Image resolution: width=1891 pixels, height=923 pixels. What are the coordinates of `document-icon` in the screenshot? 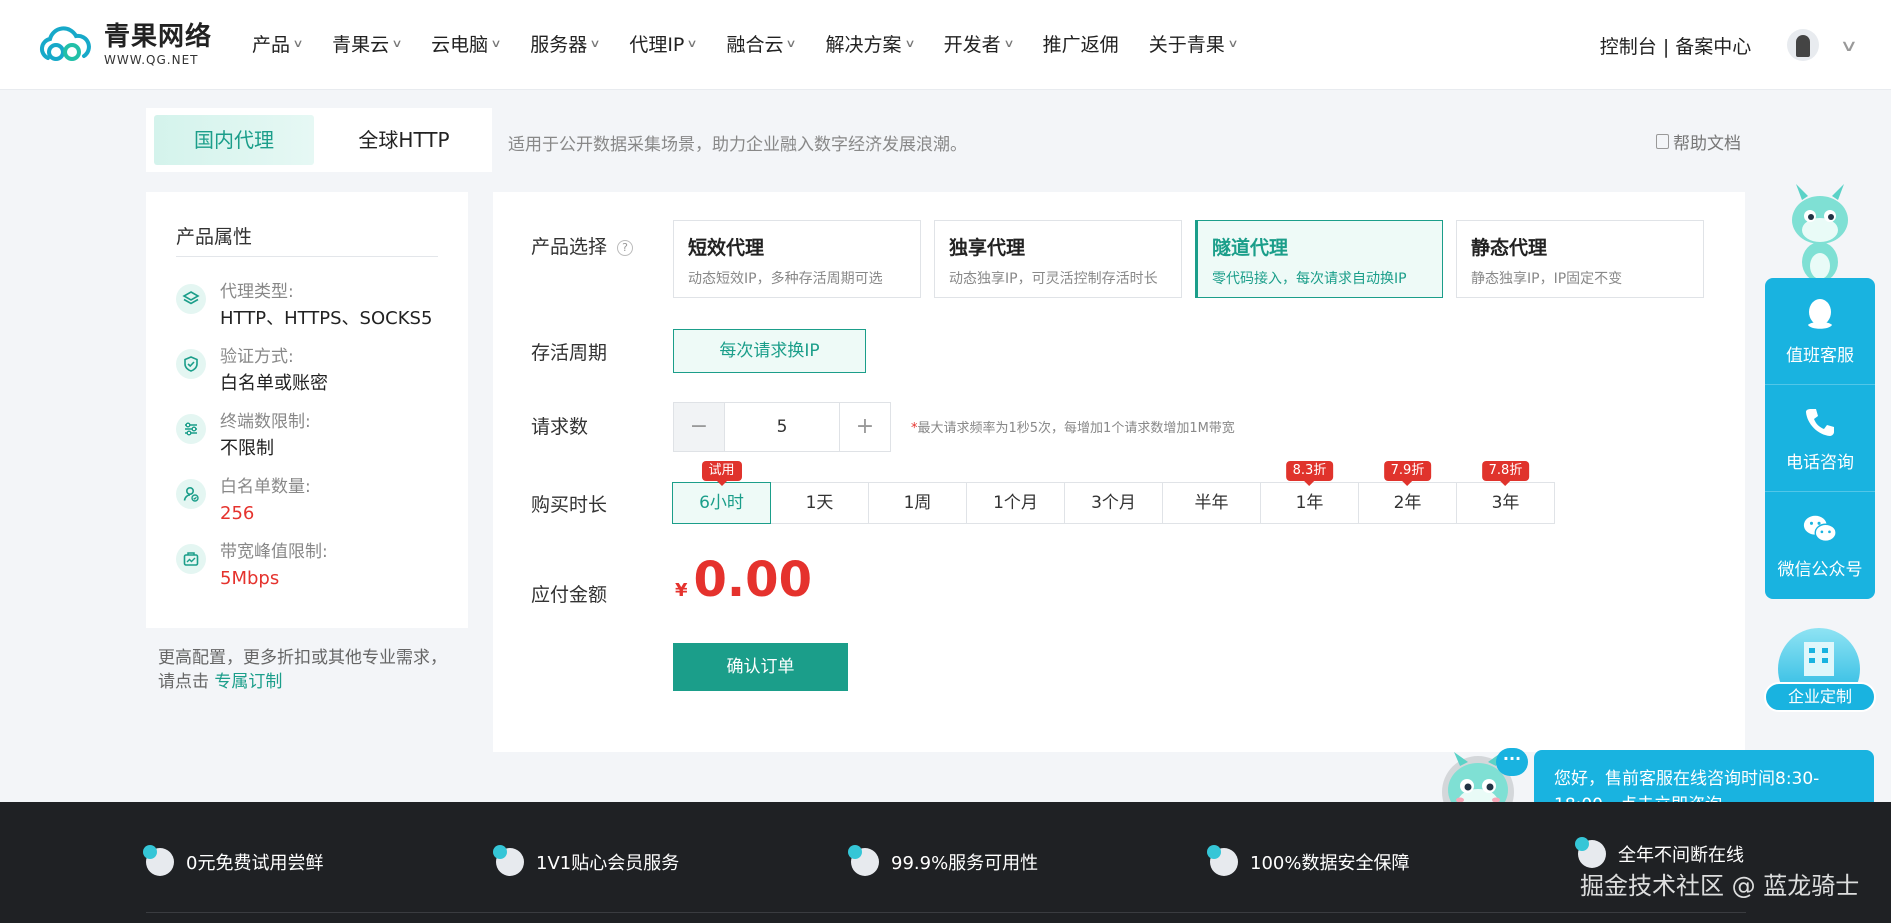 It's located at (1662, 141).